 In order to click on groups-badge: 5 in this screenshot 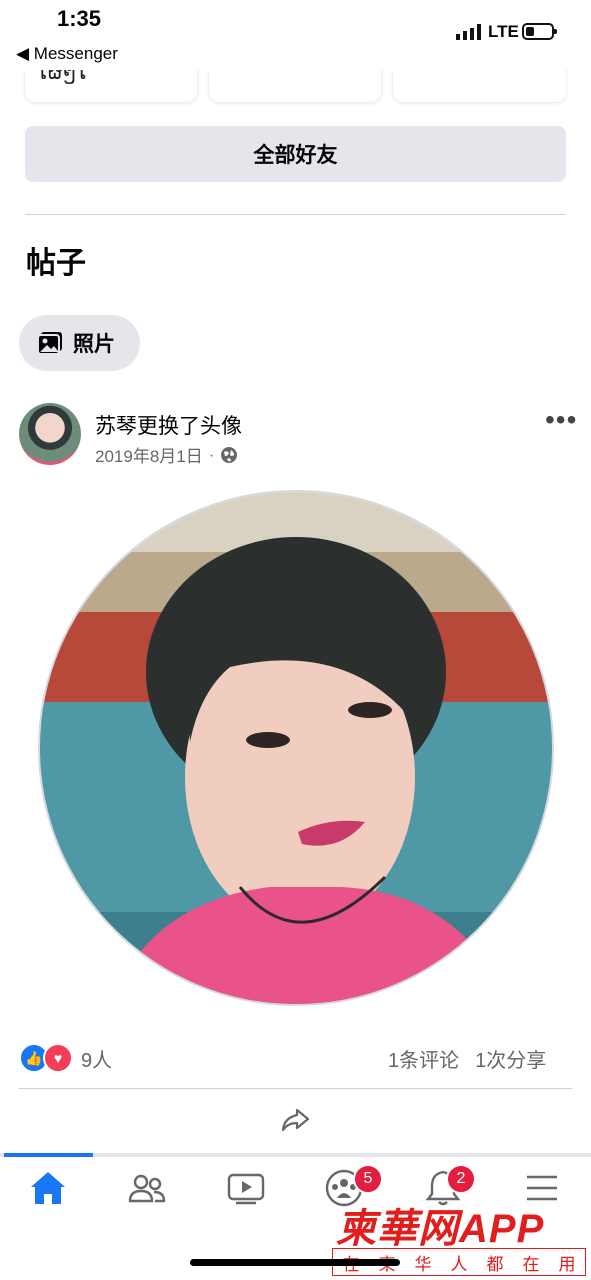, I will do `click(368, 1179)`.